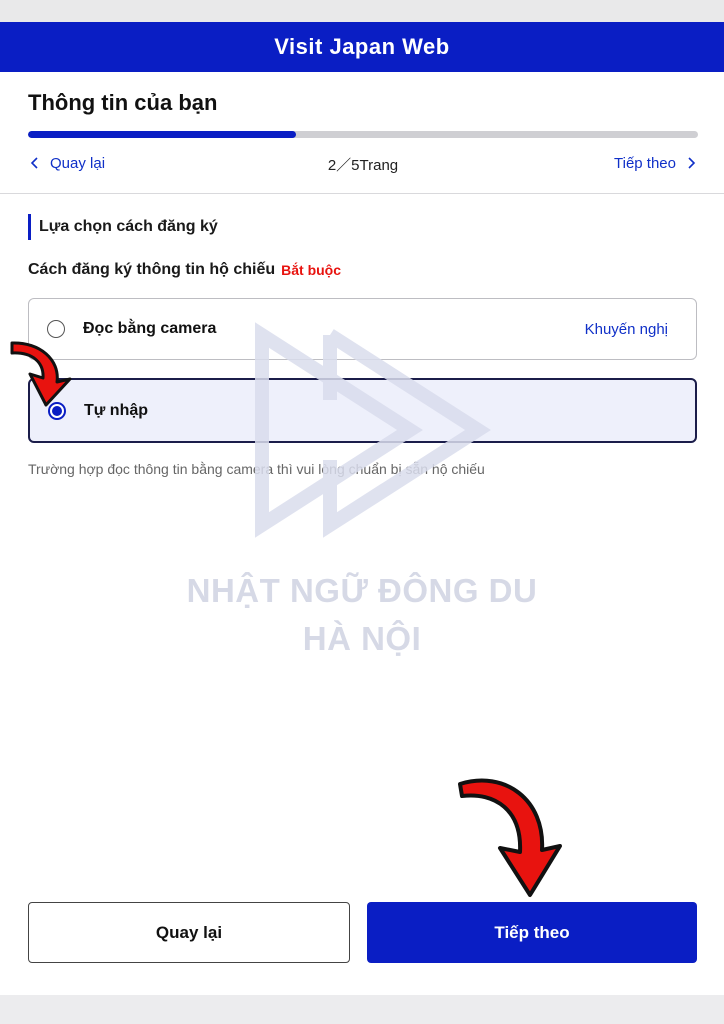 This screenshot has height=1024, width=724. I want to click on bottom-bar, so click(362, 1009).